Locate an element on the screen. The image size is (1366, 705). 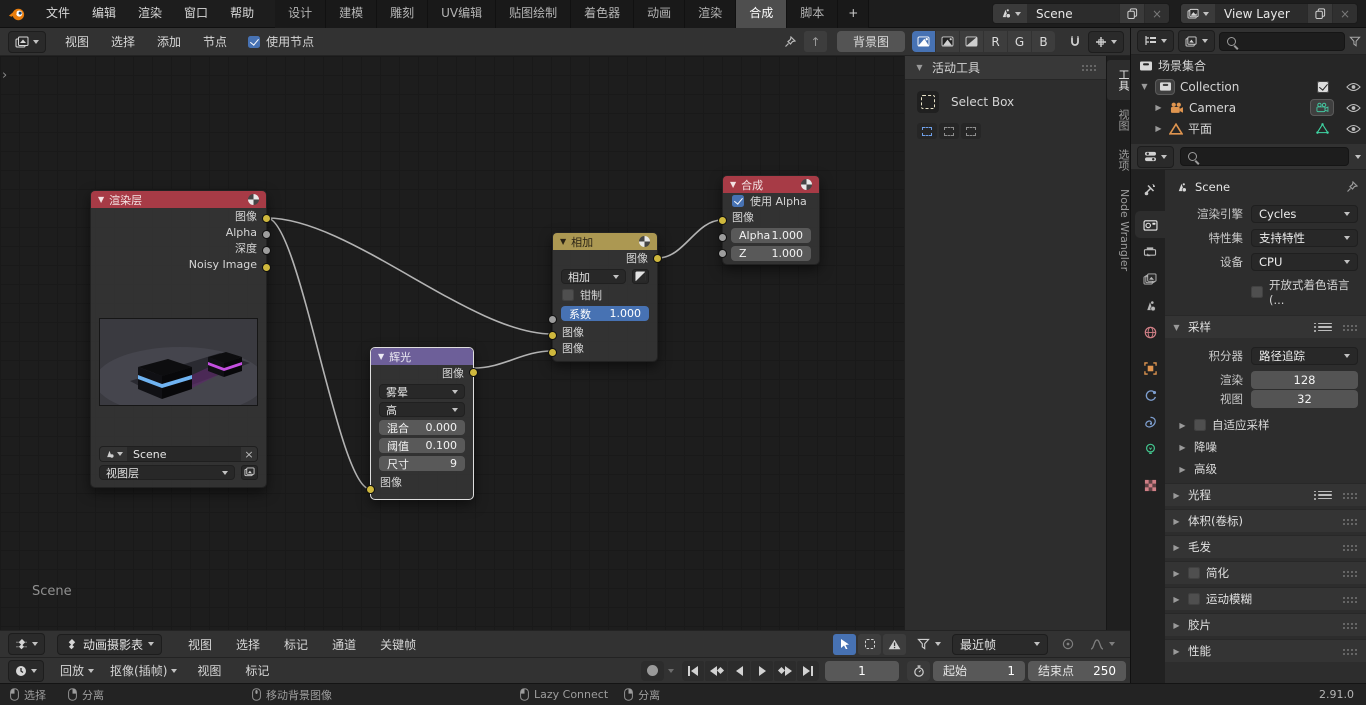
current-frame-field: 1 is located at coordinates (862, 670).